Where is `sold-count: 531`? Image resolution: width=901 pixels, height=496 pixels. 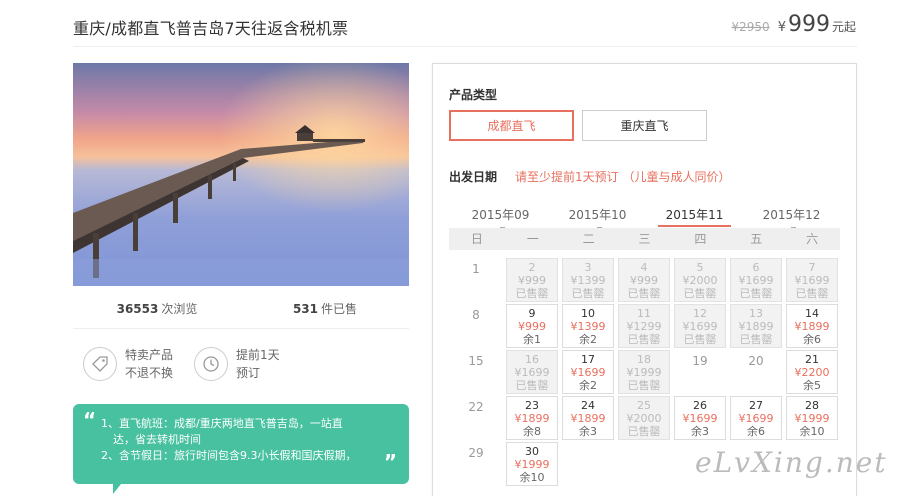
sold-count: 531 is located at coordinates (305, 309).